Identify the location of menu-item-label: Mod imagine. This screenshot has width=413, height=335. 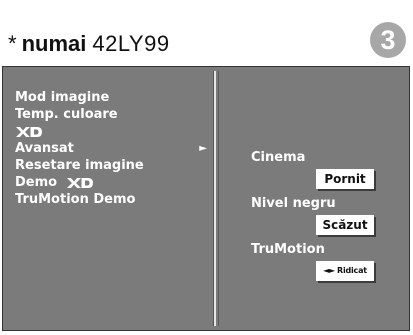
(62, 97).